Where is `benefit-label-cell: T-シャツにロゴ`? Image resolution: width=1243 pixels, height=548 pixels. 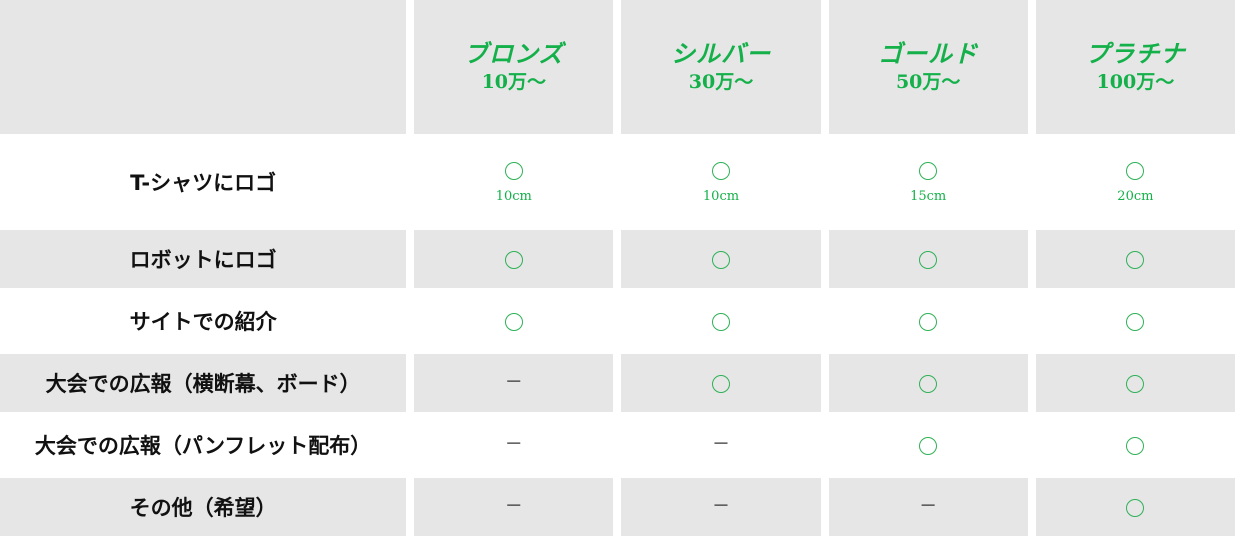 benefit-label-cell: T-シャツにロゴ is located at coordinates (203, 182).